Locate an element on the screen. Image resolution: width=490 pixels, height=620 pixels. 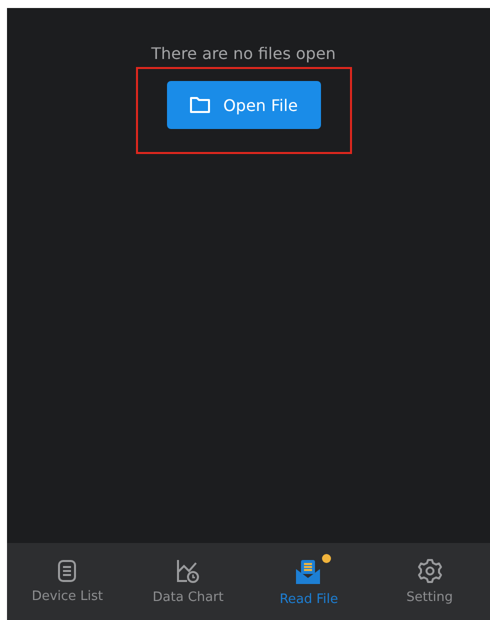
nav-tab: Setting is located at coordinates (429, 581).